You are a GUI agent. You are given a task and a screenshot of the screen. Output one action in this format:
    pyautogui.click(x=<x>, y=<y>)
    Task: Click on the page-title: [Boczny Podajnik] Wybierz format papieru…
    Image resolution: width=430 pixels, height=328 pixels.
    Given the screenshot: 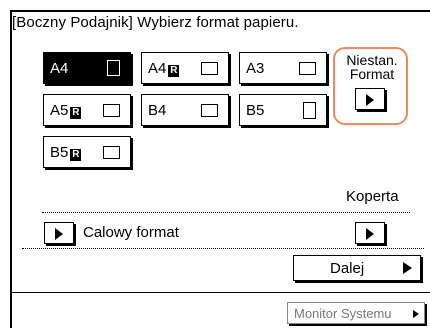 What is the action you would take?
    pyautogui.click(x=155, y=22)
    